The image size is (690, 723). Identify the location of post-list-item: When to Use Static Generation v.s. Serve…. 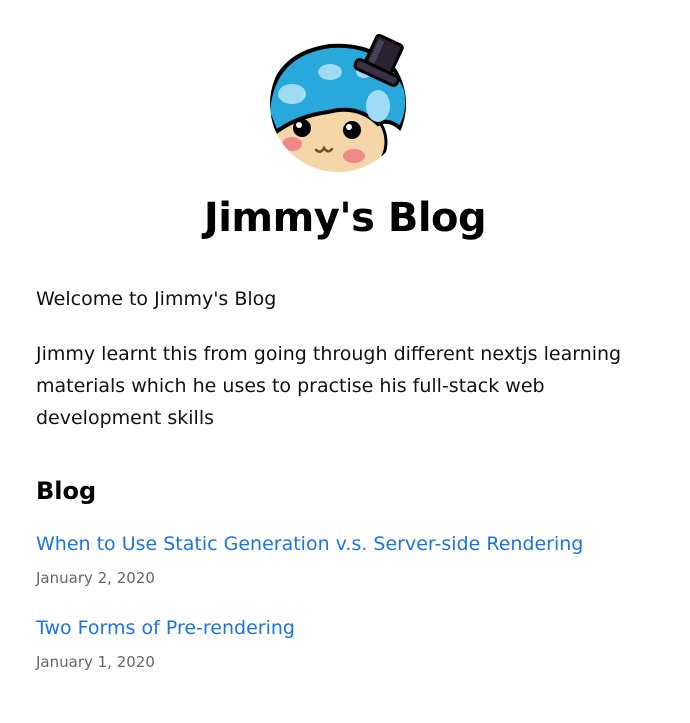
(346, 559).